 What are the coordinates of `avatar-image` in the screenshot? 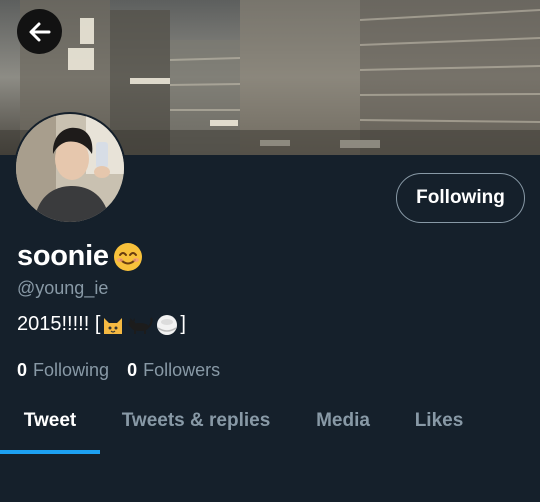 It's located at (70, 168).